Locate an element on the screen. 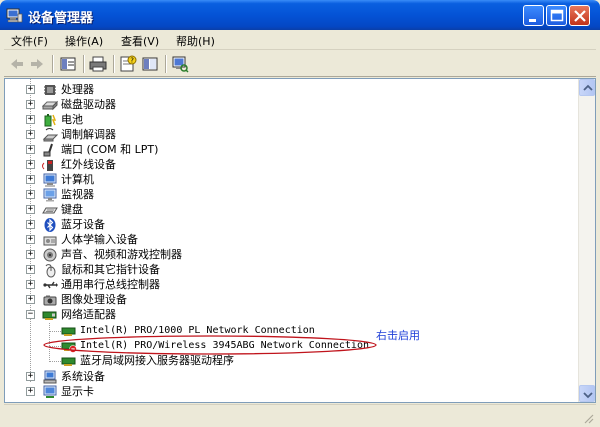 The width and height of the screenshot is (600, 427). tree-item-processor: + 处理器 is located at coordinates (290, 90).